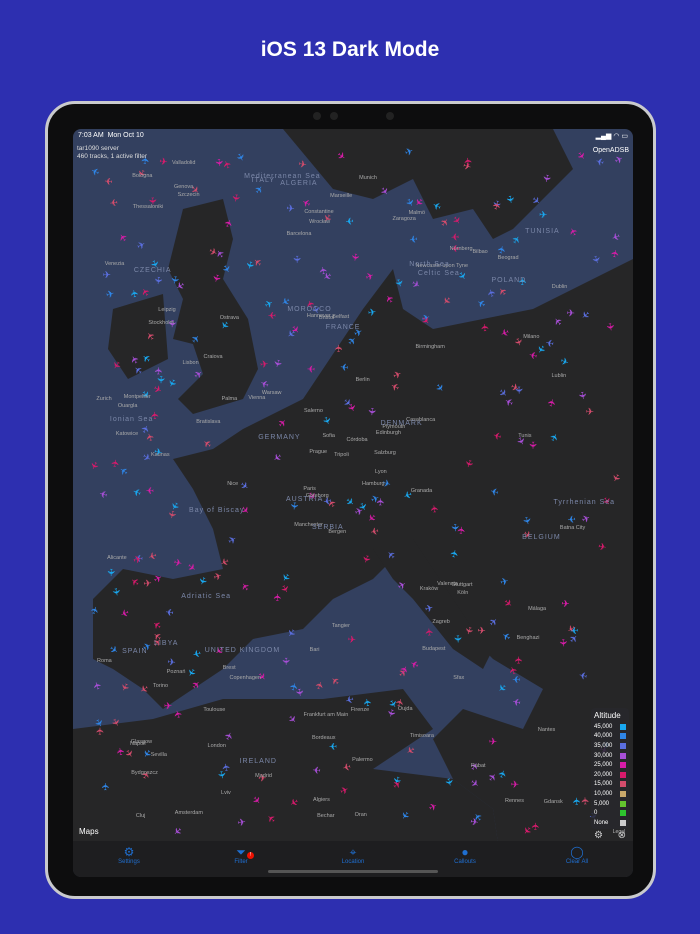 The image size is (700, 934). Describe the element at coordinates (129, 861) in the screenshot. I see `tab-settings: ⚙ Settings` at that location.